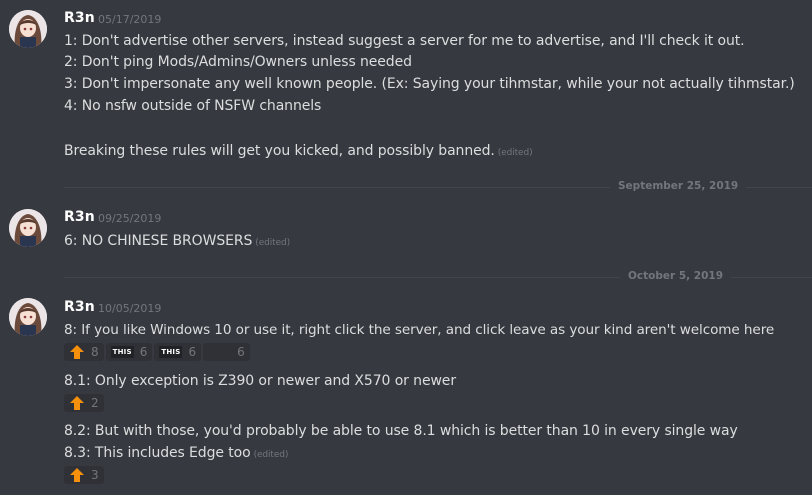 Image resolution: width=812 pixels, height=495 pixels. I want to click on date-divider: September 25, 2019, so click(438, 186).